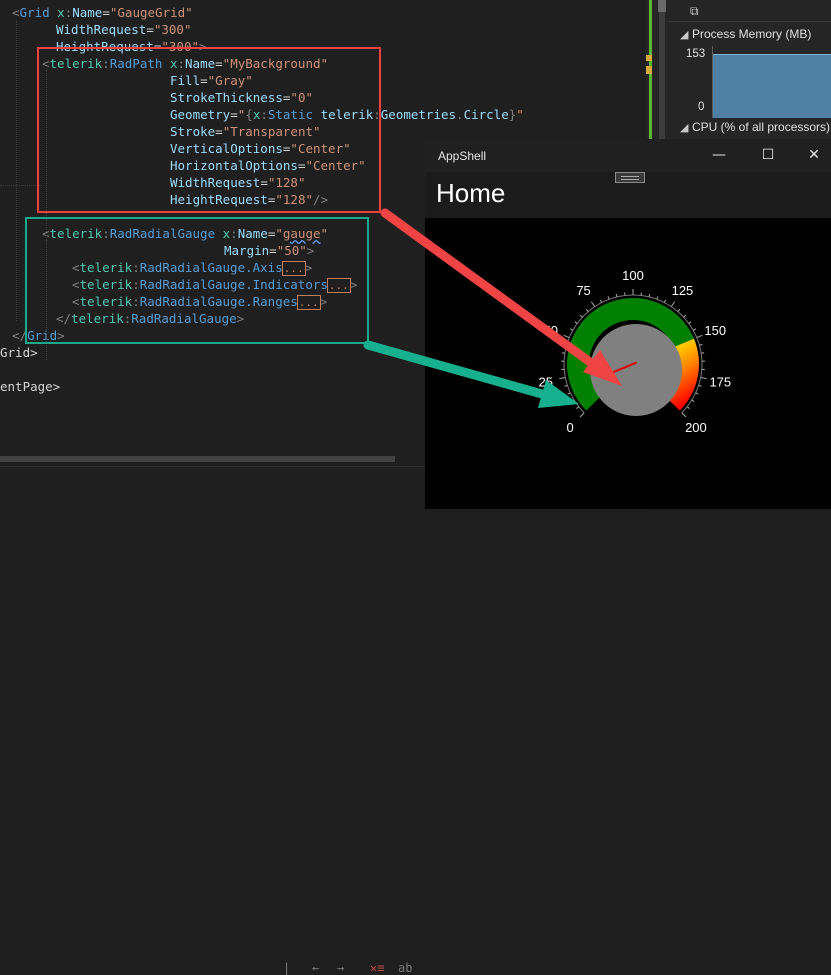 The height and width of the screenshot is (975, 831). Describe the element at coordinates (405, 968) in the screenshot. I see `text-format-icon: ab` at that location.